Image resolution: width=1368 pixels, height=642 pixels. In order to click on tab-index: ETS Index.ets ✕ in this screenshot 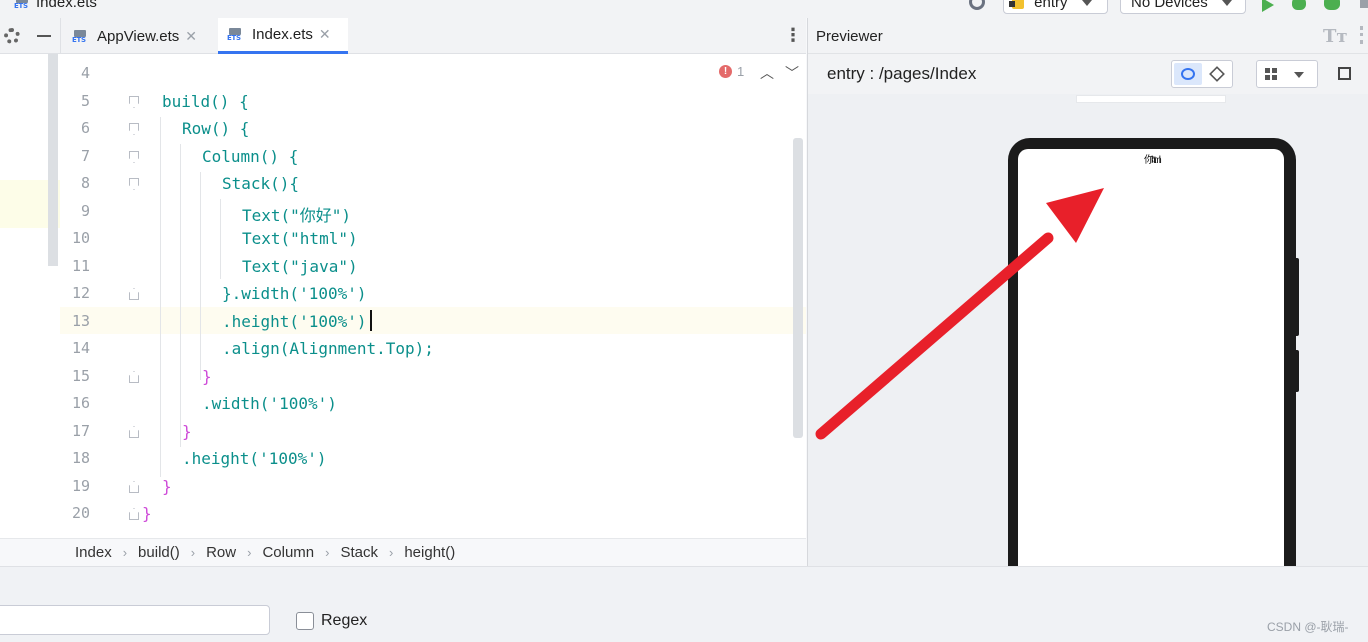, I will do `click(283, 36)`.